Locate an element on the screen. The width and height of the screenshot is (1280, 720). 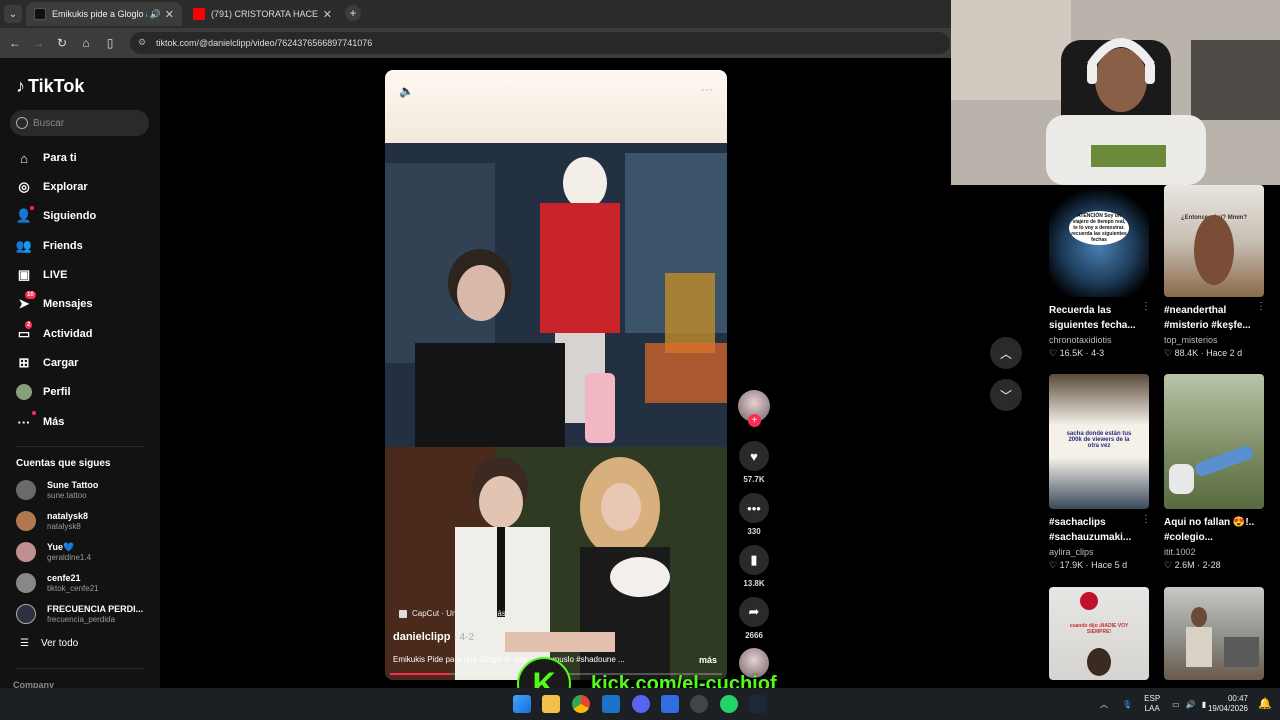
whatsapp-icon is located at coordinates (729, 704).